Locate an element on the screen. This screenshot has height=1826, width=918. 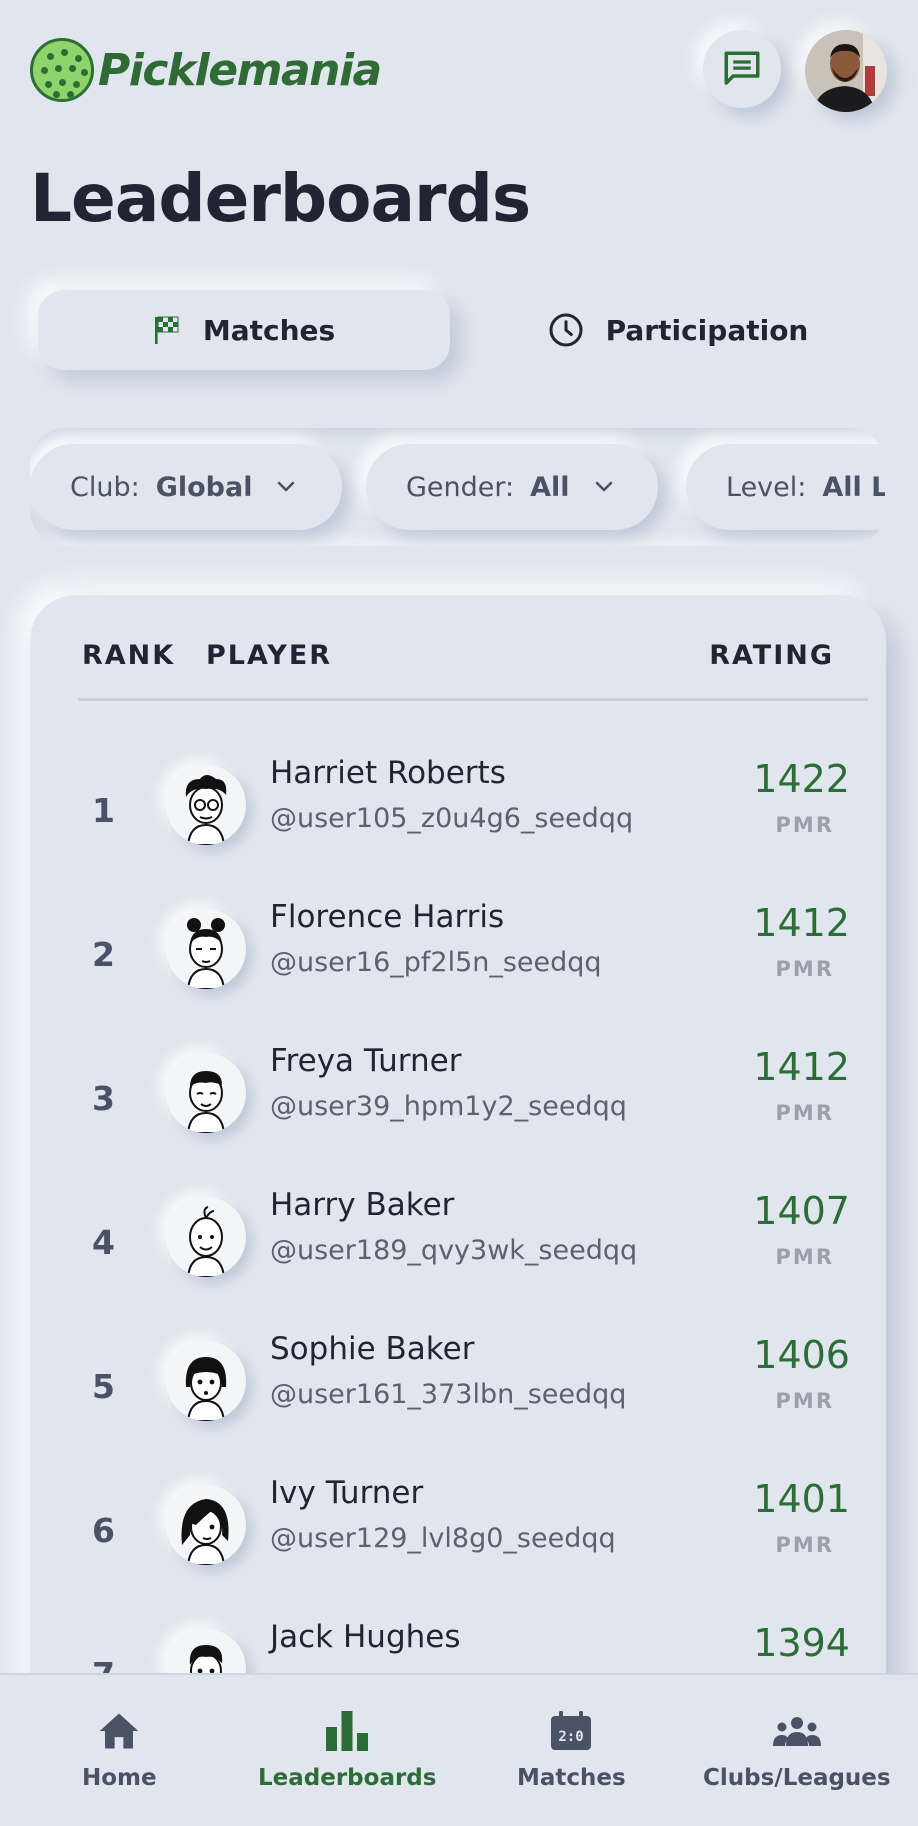
filter-gender-value: All is located at coordinates (550, 487).